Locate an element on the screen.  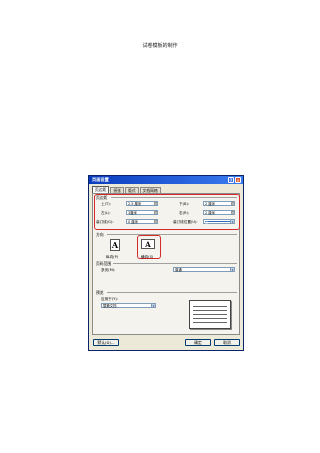
close-button: ✕ is located at coordinates (238, 180).